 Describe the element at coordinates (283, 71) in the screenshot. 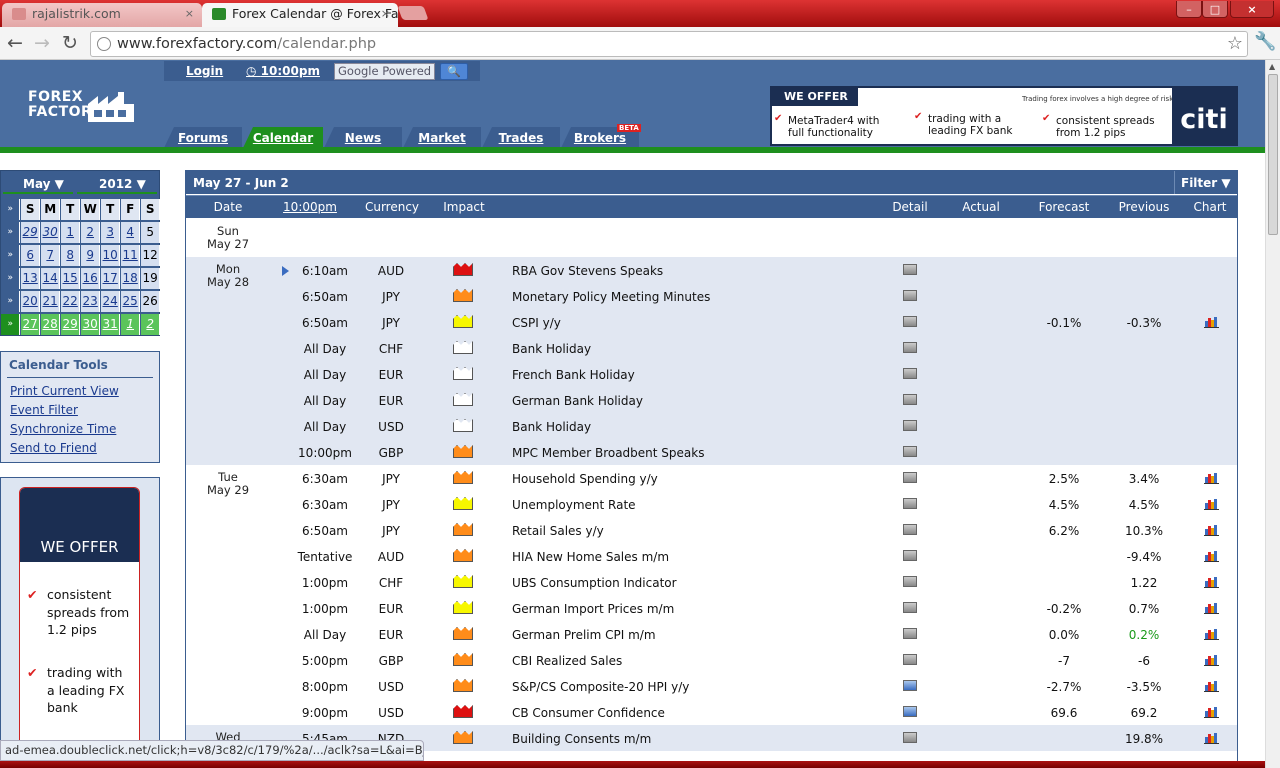

I see `time-link: ◷ 10:00pm` at that location.